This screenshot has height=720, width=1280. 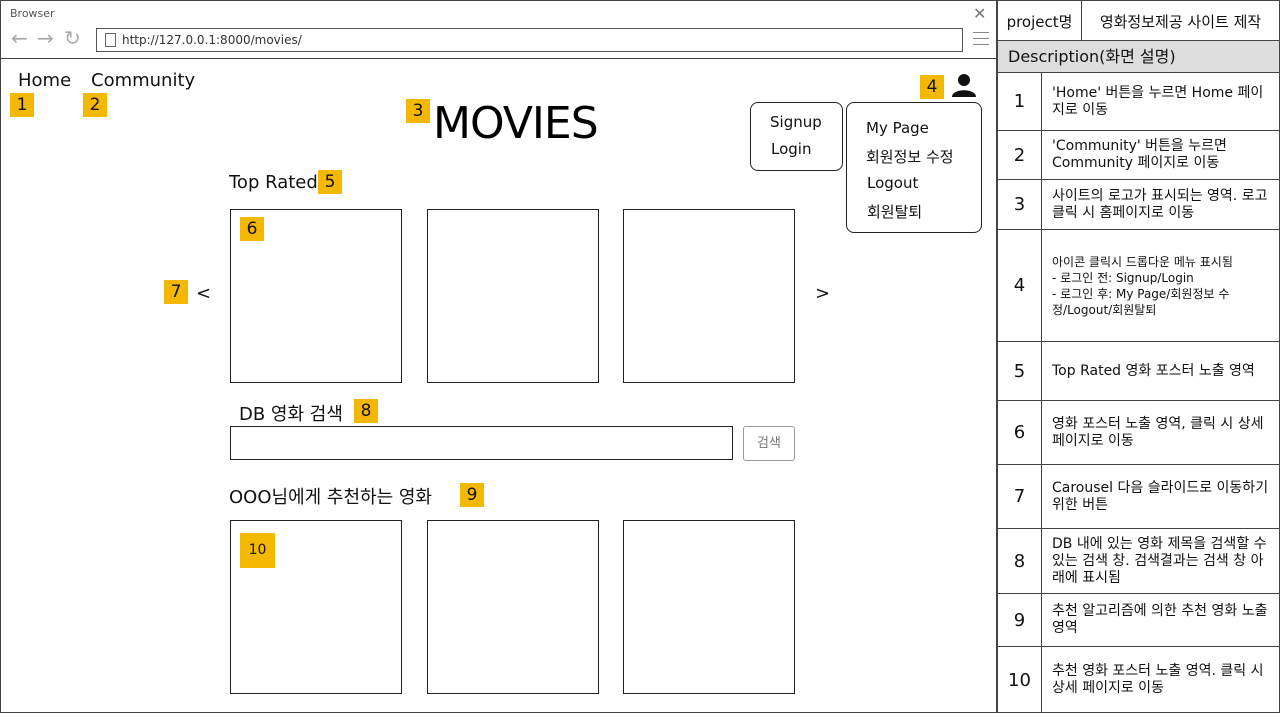 What do you see at coordinates (418, 111) in the screenshot?
I see `annotation-tag-3: 3` at bounding box center [418, 111].